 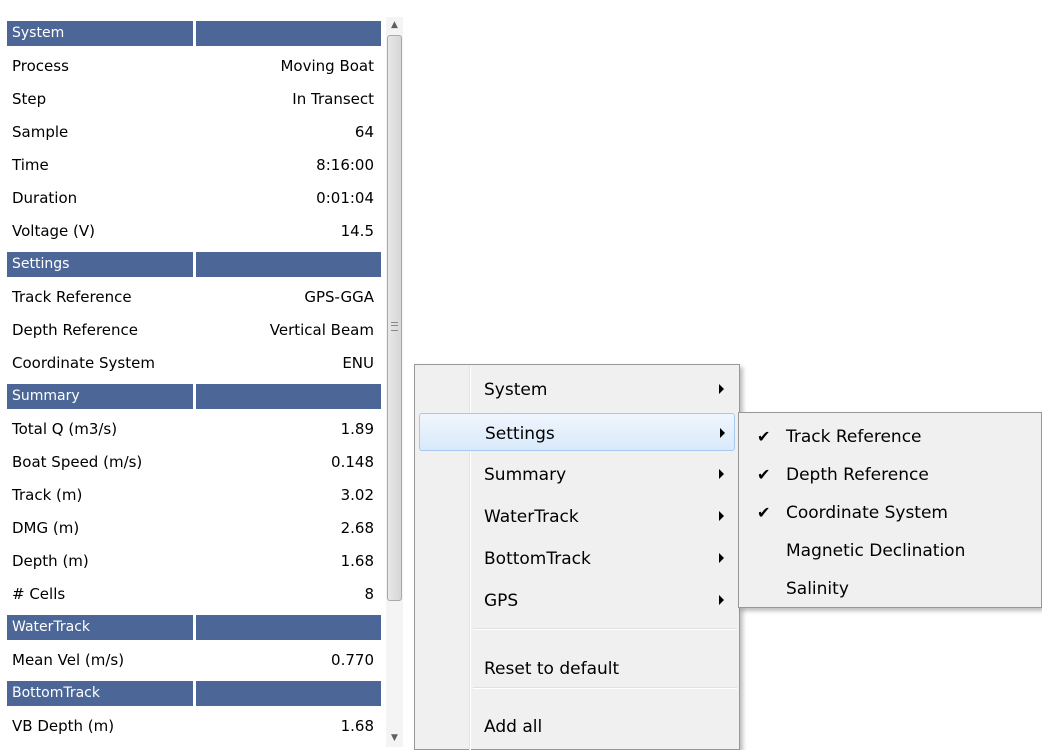 I want to click on menu-item-label: Add all, so click(x=513, y=727).